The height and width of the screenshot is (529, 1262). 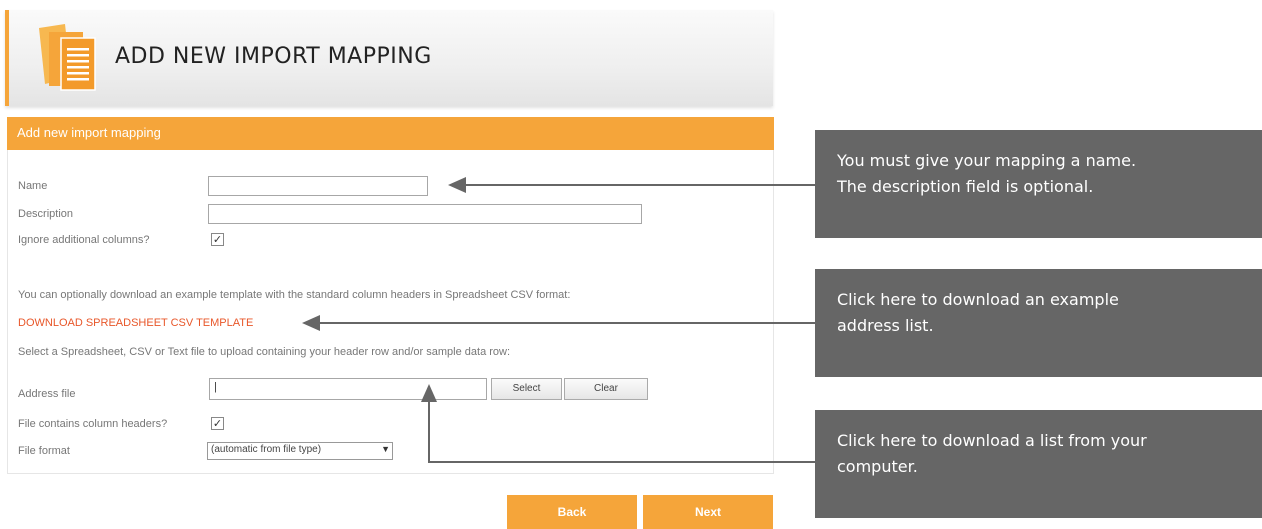 What do you see at coordinates (621, 431) in the screenshot?
I see `arrow-to-upload-line` at bounding box center [621, 431].